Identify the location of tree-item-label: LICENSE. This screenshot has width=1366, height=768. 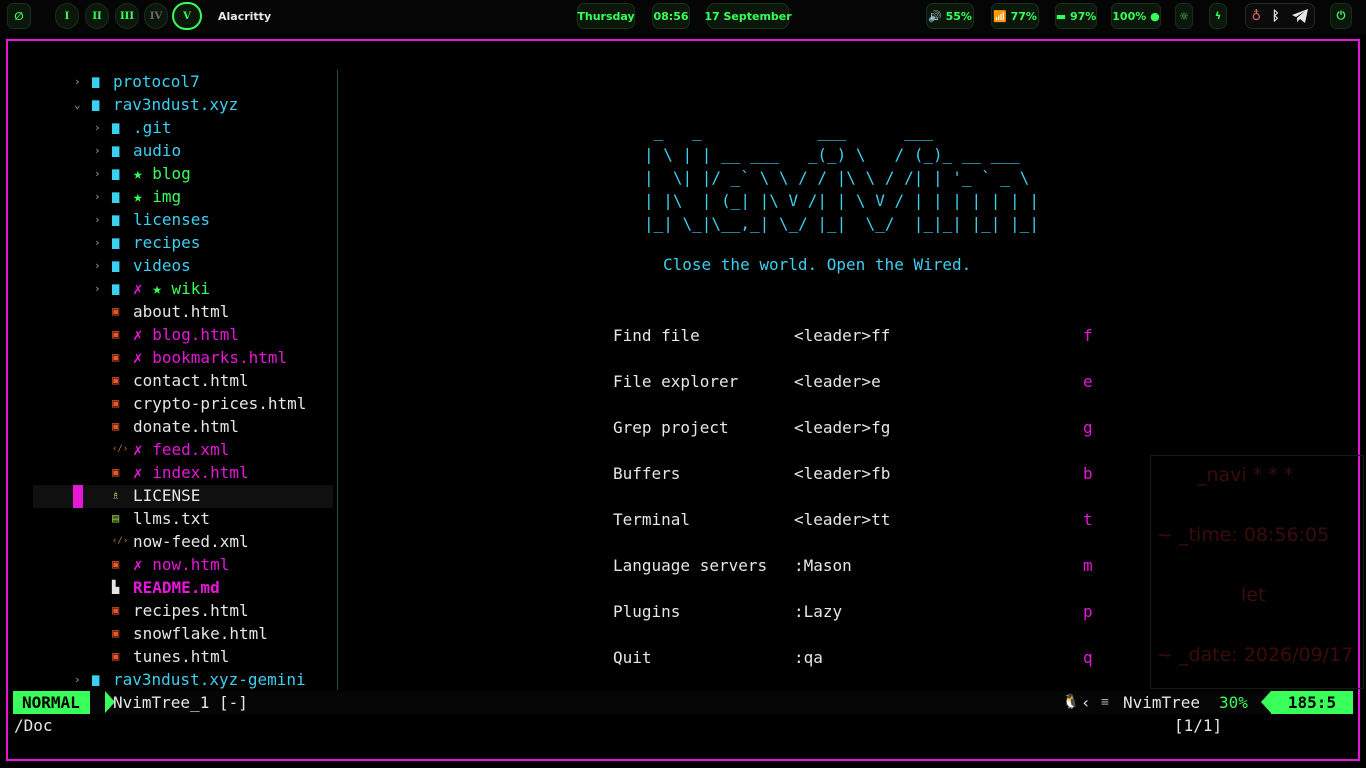
(167, 495).